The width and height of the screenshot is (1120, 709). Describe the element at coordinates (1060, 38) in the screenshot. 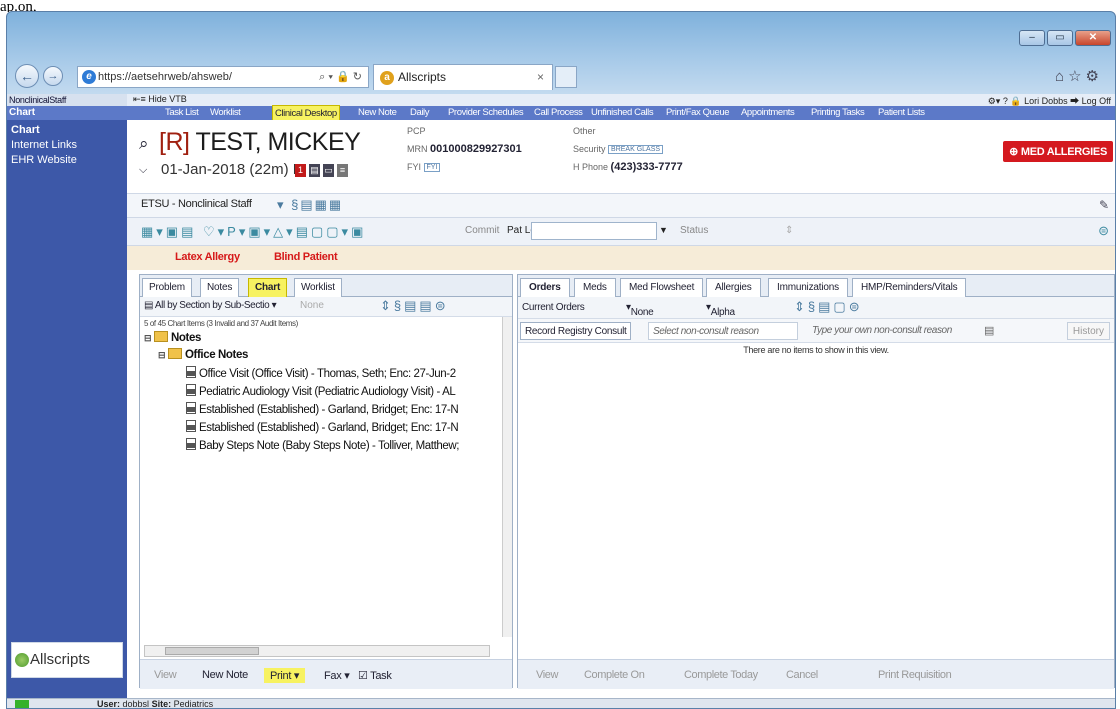

I see `restore-button: ▭` at that location.